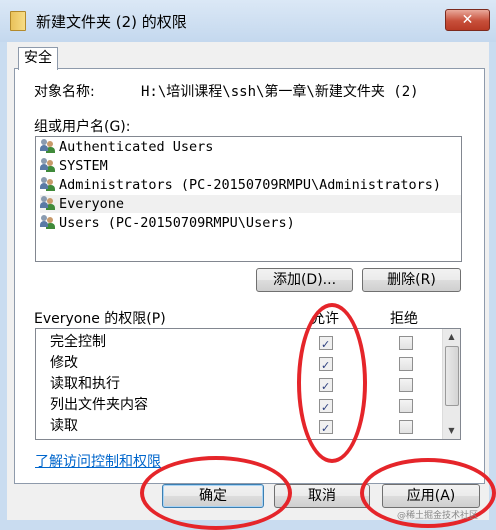  What do you see at coordinates (411, 280) in the screenshot?
I see `remove-button: 删除(R)` at bounding box center [411, 280].